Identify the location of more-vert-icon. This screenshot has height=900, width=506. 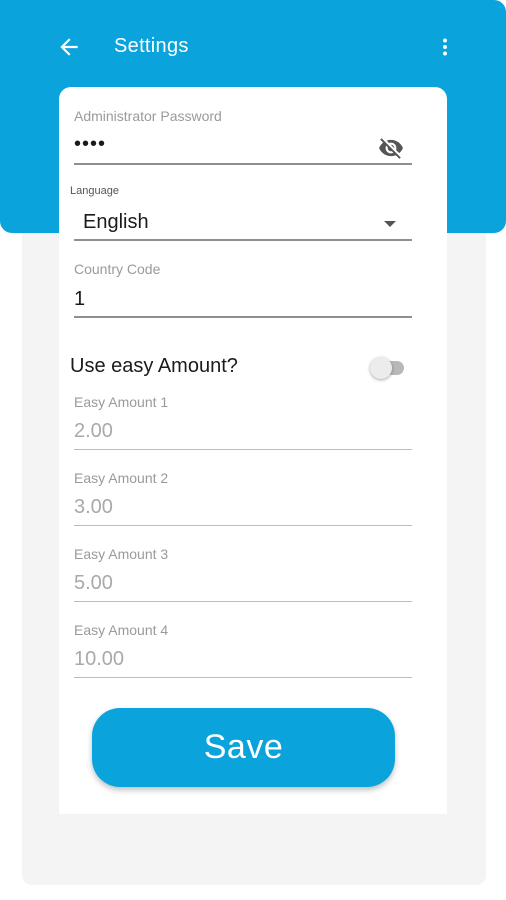
(445, 47).